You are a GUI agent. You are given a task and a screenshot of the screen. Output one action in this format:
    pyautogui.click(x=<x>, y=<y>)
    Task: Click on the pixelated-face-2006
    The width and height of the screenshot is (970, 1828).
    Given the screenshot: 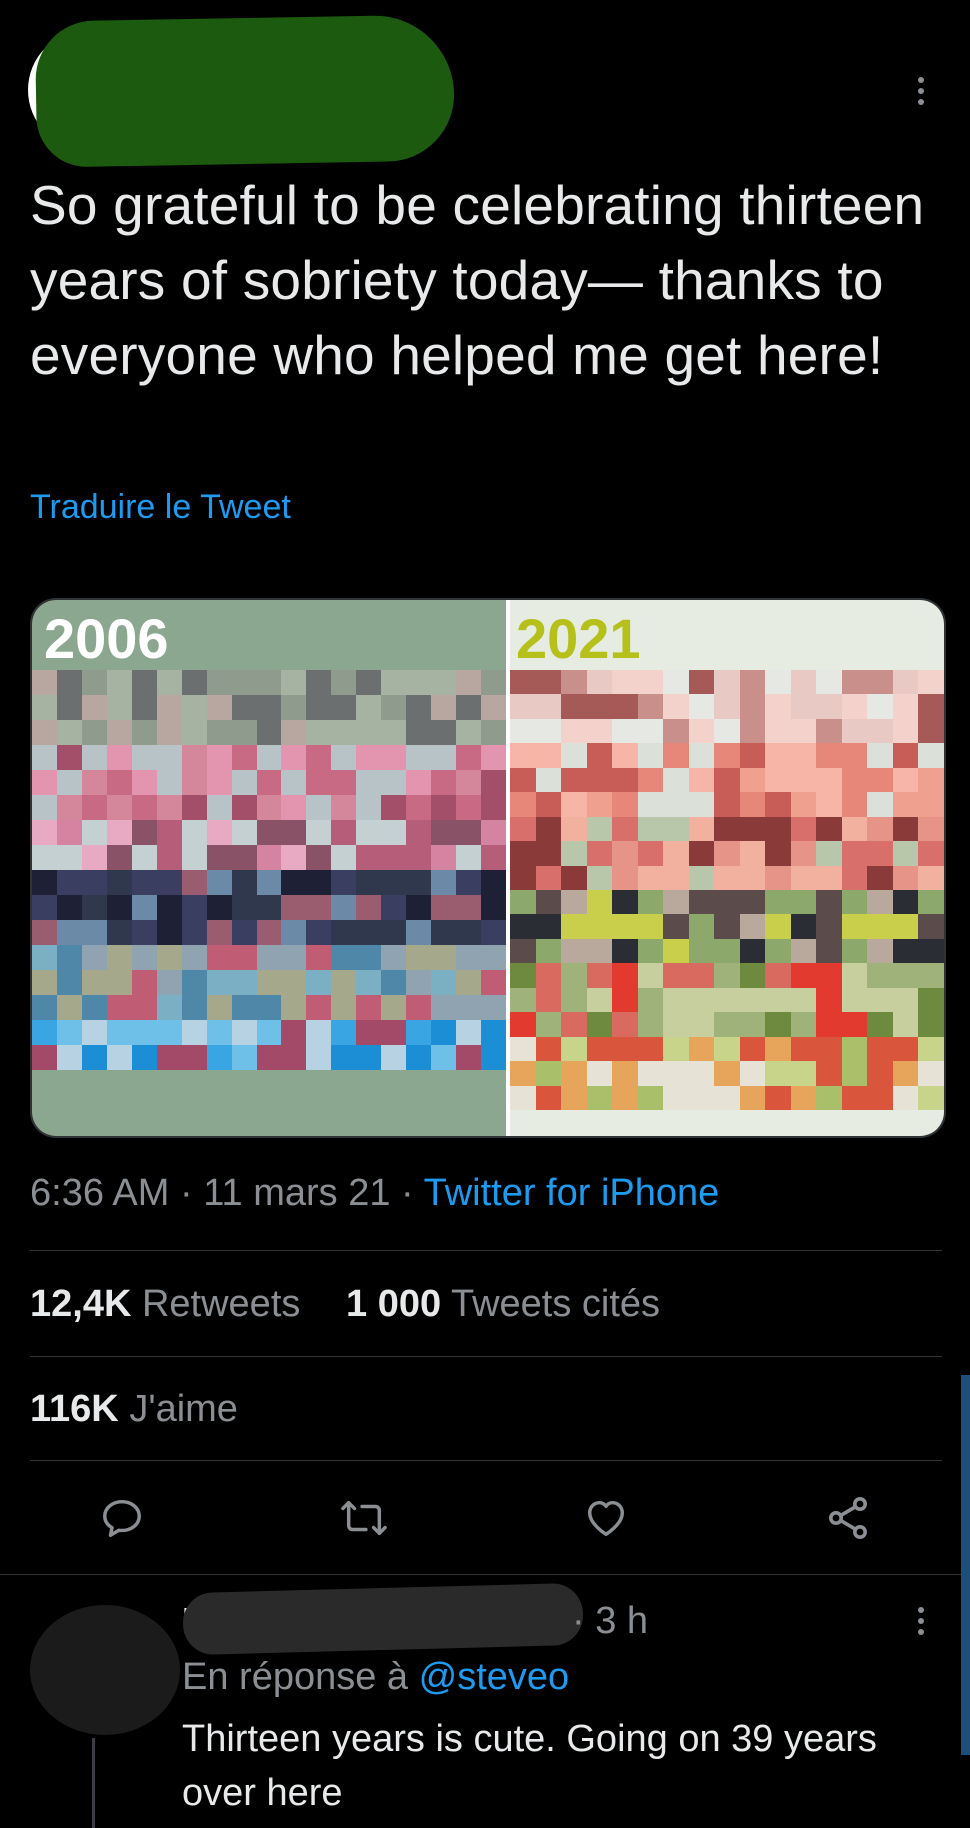 What is the action you would take?
    pyautogui.click(x=269, y=870)
    